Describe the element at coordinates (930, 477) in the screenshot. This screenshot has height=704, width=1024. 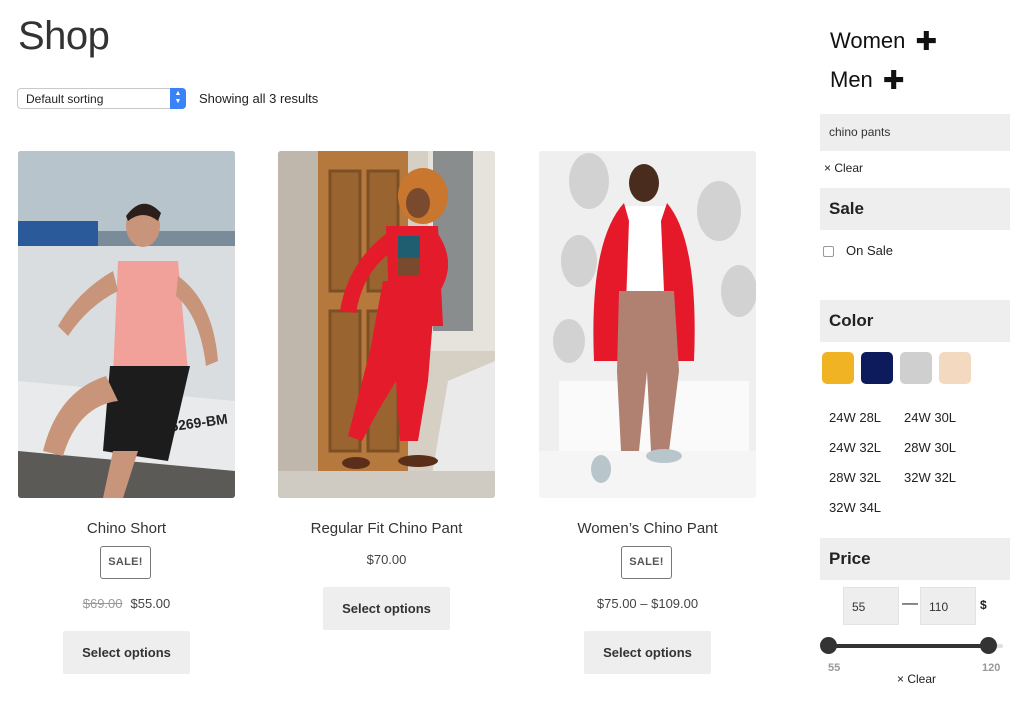
I see `size-option: 32W 32L` at that location.